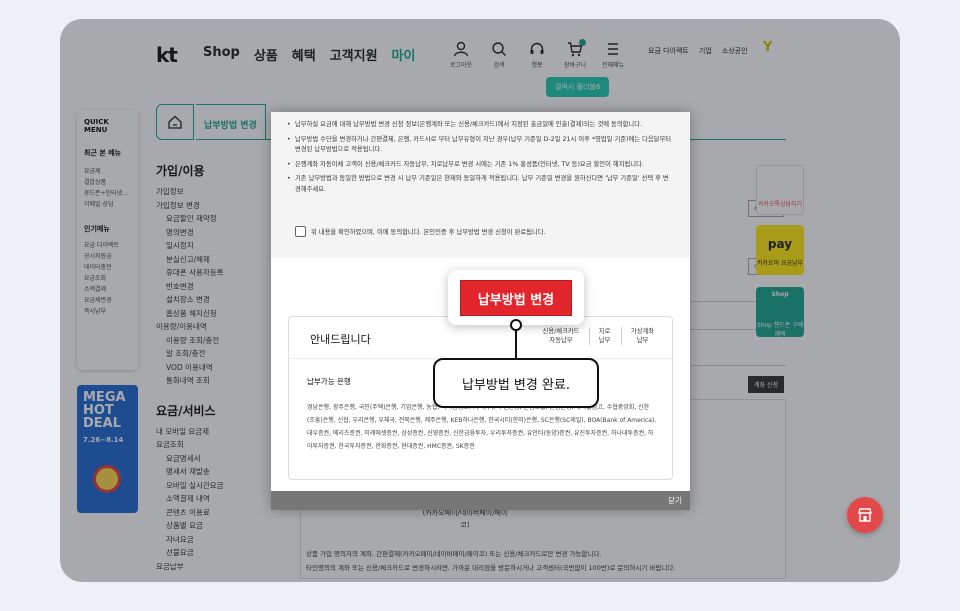  What do you see at coordinates (480, 500) in the screenshot?
I see `modal-footer: 닫기` at bounding box center [480, 500].